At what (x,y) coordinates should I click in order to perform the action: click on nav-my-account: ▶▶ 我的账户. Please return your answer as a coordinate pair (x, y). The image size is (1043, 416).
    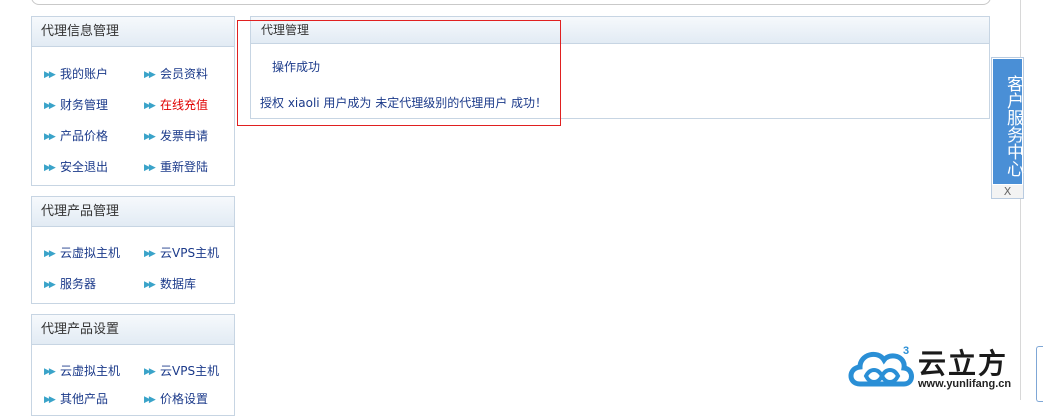
    Looking at the image, I should click on (76, 74).